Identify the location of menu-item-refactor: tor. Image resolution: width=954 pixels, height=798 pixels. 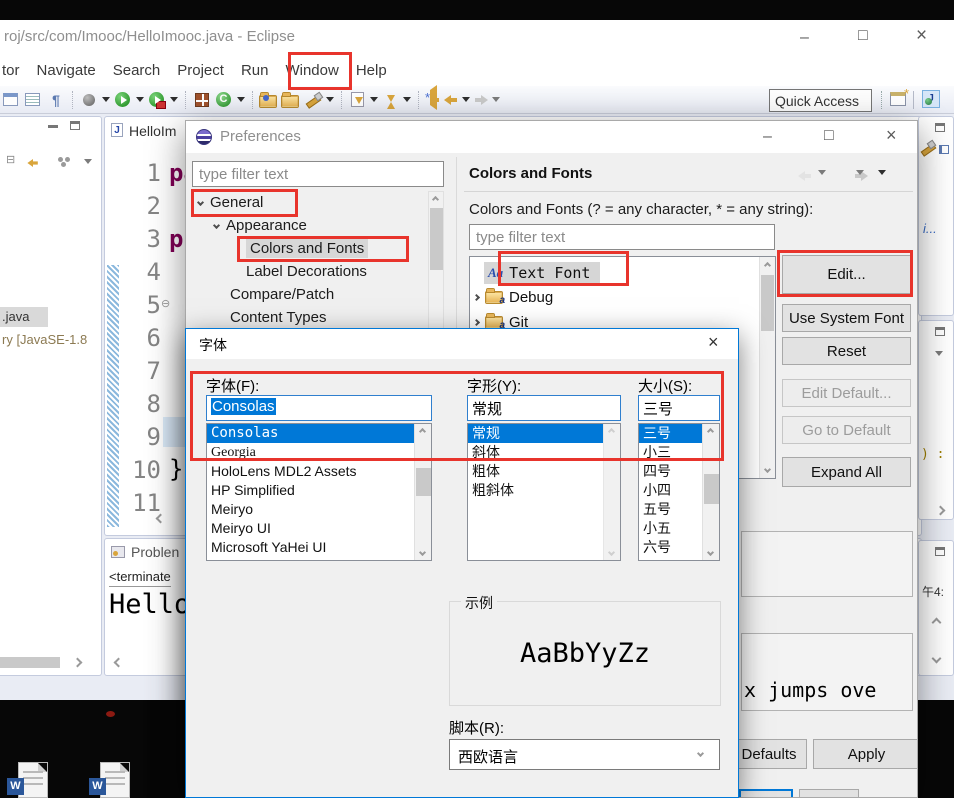
(11, 70).